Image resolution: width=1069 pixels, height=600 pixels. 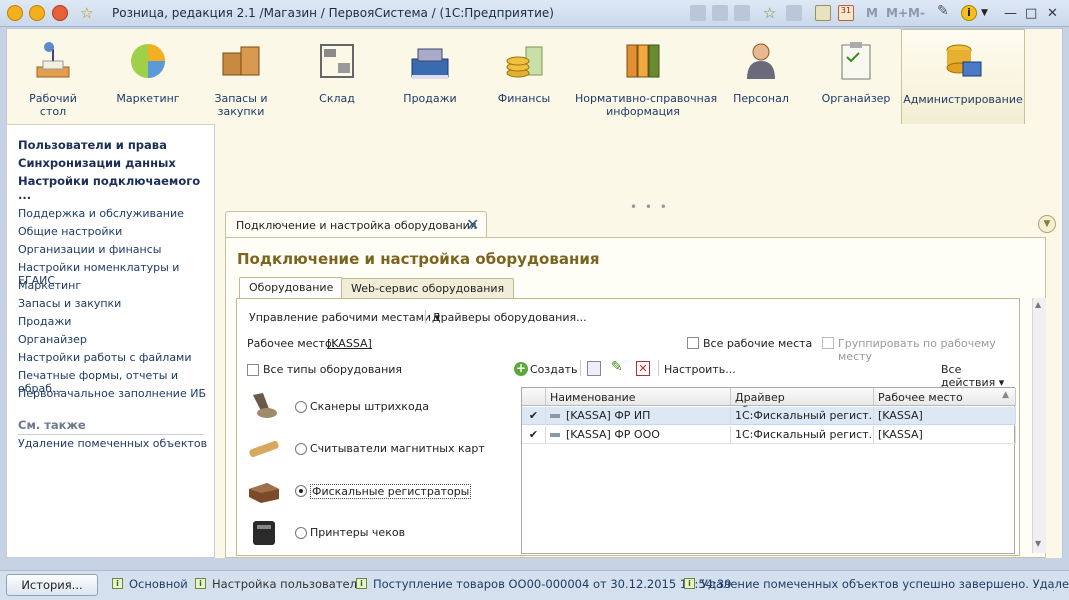 I want to click on nav-item-marketing: Маркетинг, so click(x=49, y=285).